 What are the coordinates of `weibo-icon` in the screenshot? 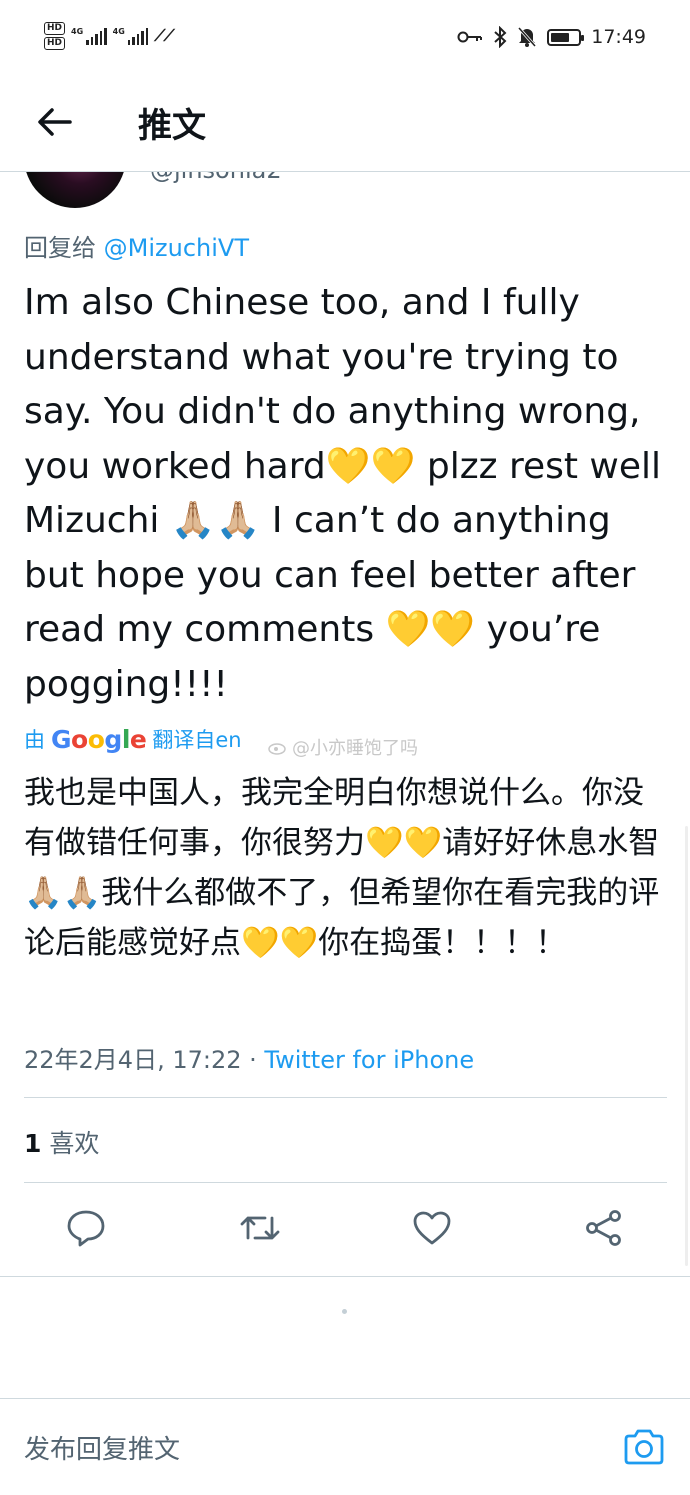 It's located at (277, 749).